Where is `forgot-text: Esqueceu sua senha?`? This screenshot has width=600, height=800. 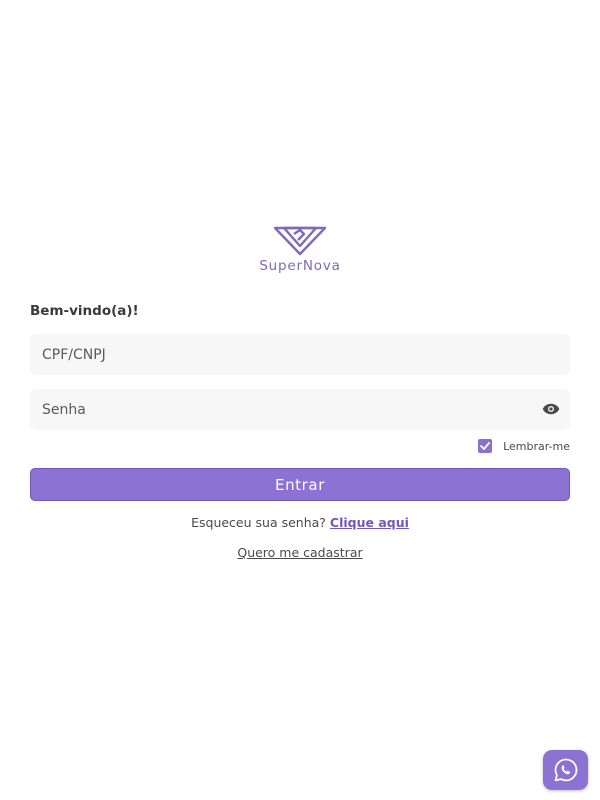 forgot-text: Esqueceu sua senha? is located at coordinates (258, 522).